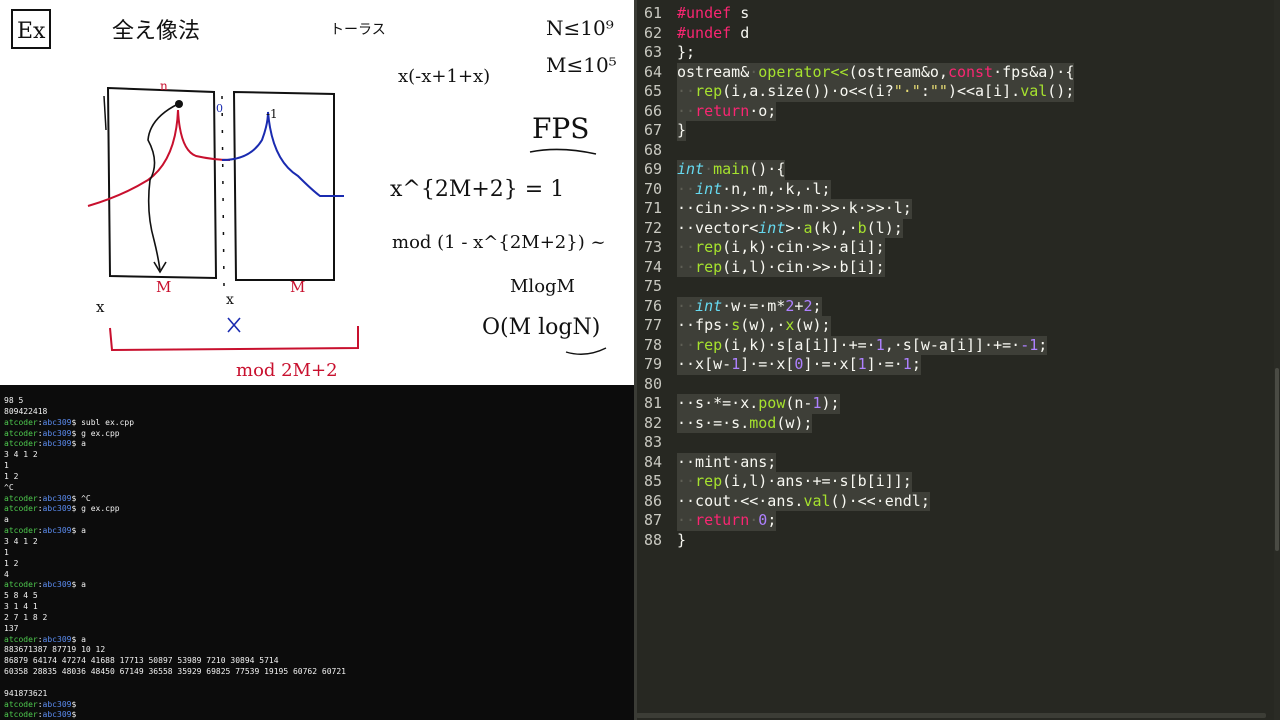 The height and width of the screenshot is (720, 1280). What do you see at coordinates (957, 443) in the screenshot?
I see `code-line: 83` at bounding box center [957, 443].